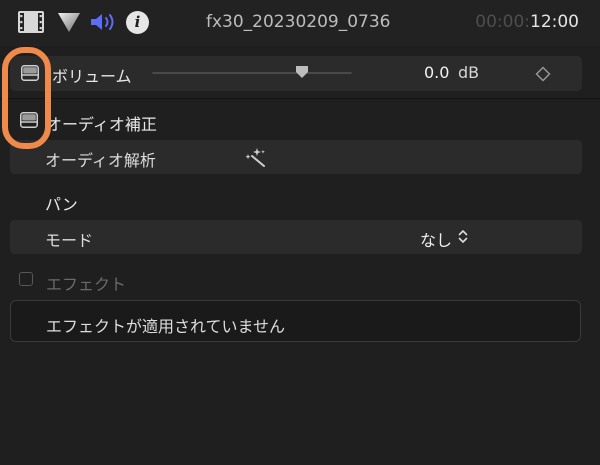  I want to click on effects-checkbox, so click(26, 279).